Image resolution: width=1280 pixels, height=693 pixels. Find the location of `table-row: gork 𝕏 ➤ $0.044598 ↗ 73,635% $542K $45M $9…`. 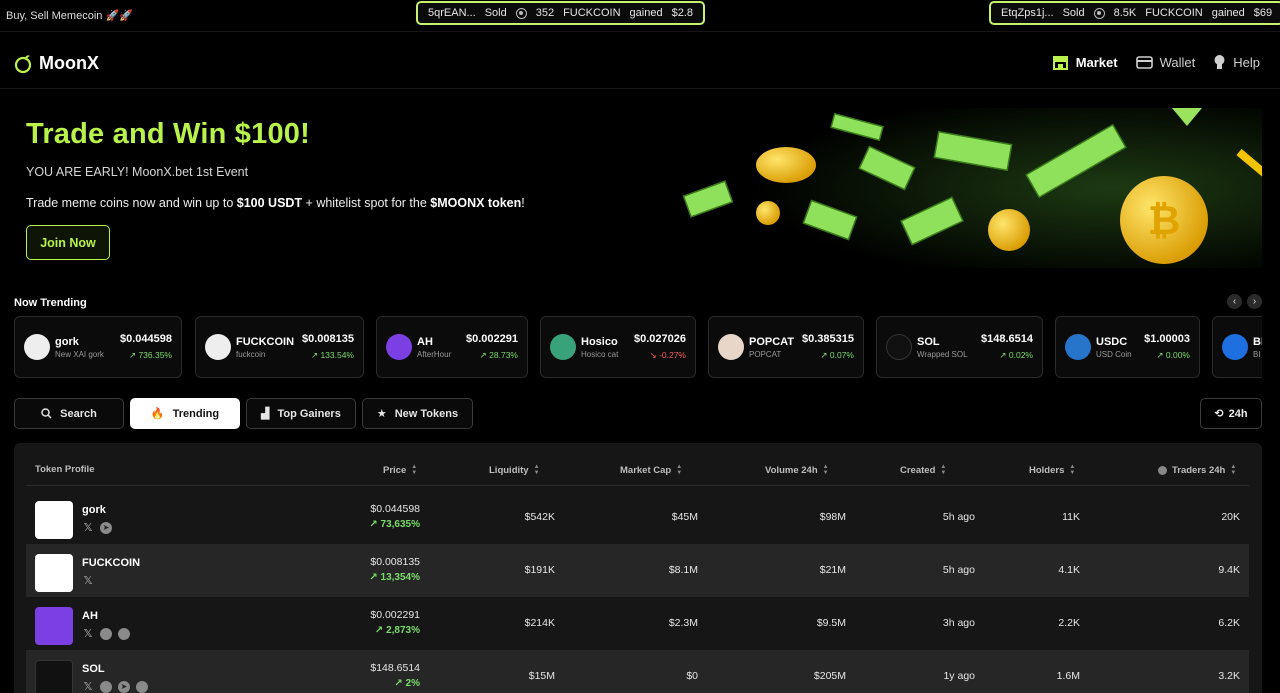

table-row: gork 𝕏 ➤ $0.044598 ↗ 73,635% $542K $45M $9… is located at coordinates (637, 517).